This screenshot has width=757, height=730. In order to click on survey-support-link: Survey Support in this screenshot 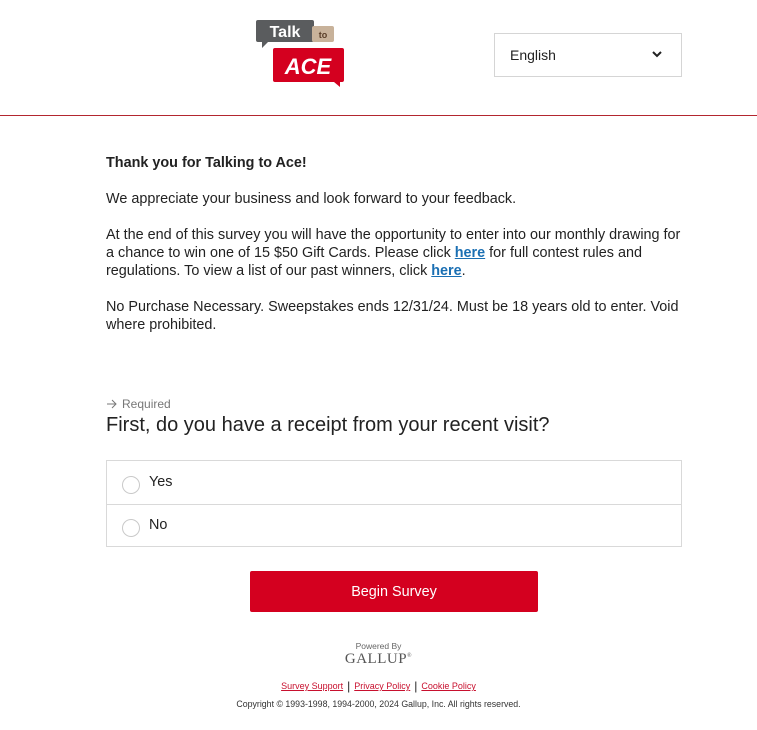, I will do `click(312, 686)`.